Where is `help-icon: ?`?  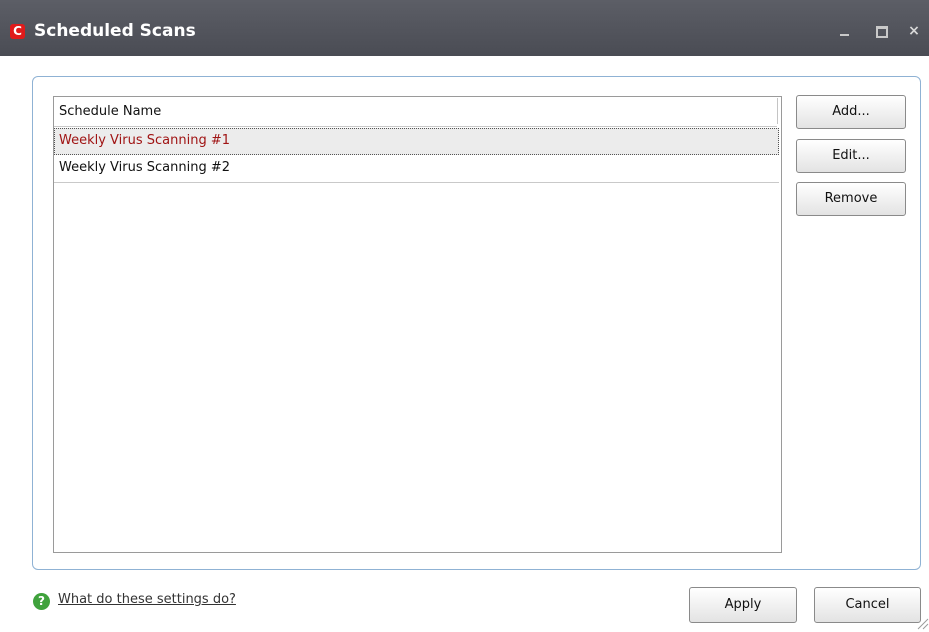
help-icon: ? is located at coordinates (41, 601).